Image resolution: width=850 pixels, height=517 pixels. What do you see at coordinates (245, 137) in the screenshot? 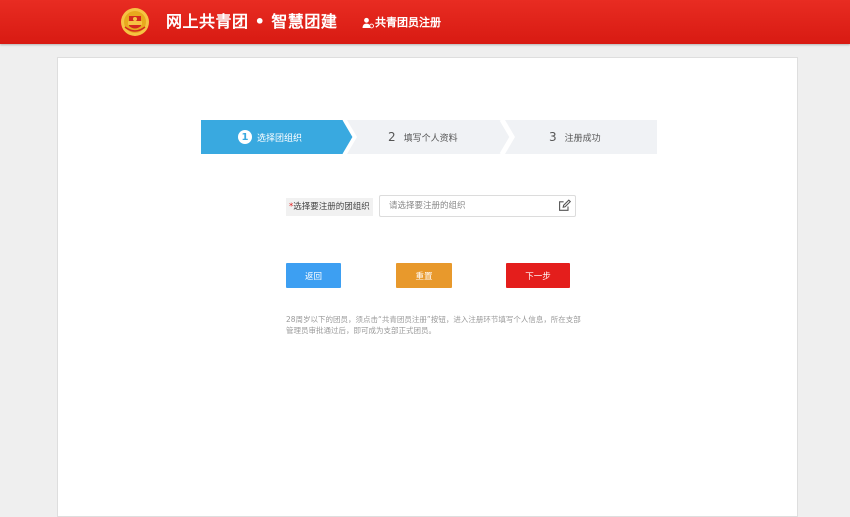
I see `step-1-number: 1` at bounding box center [245, 137].